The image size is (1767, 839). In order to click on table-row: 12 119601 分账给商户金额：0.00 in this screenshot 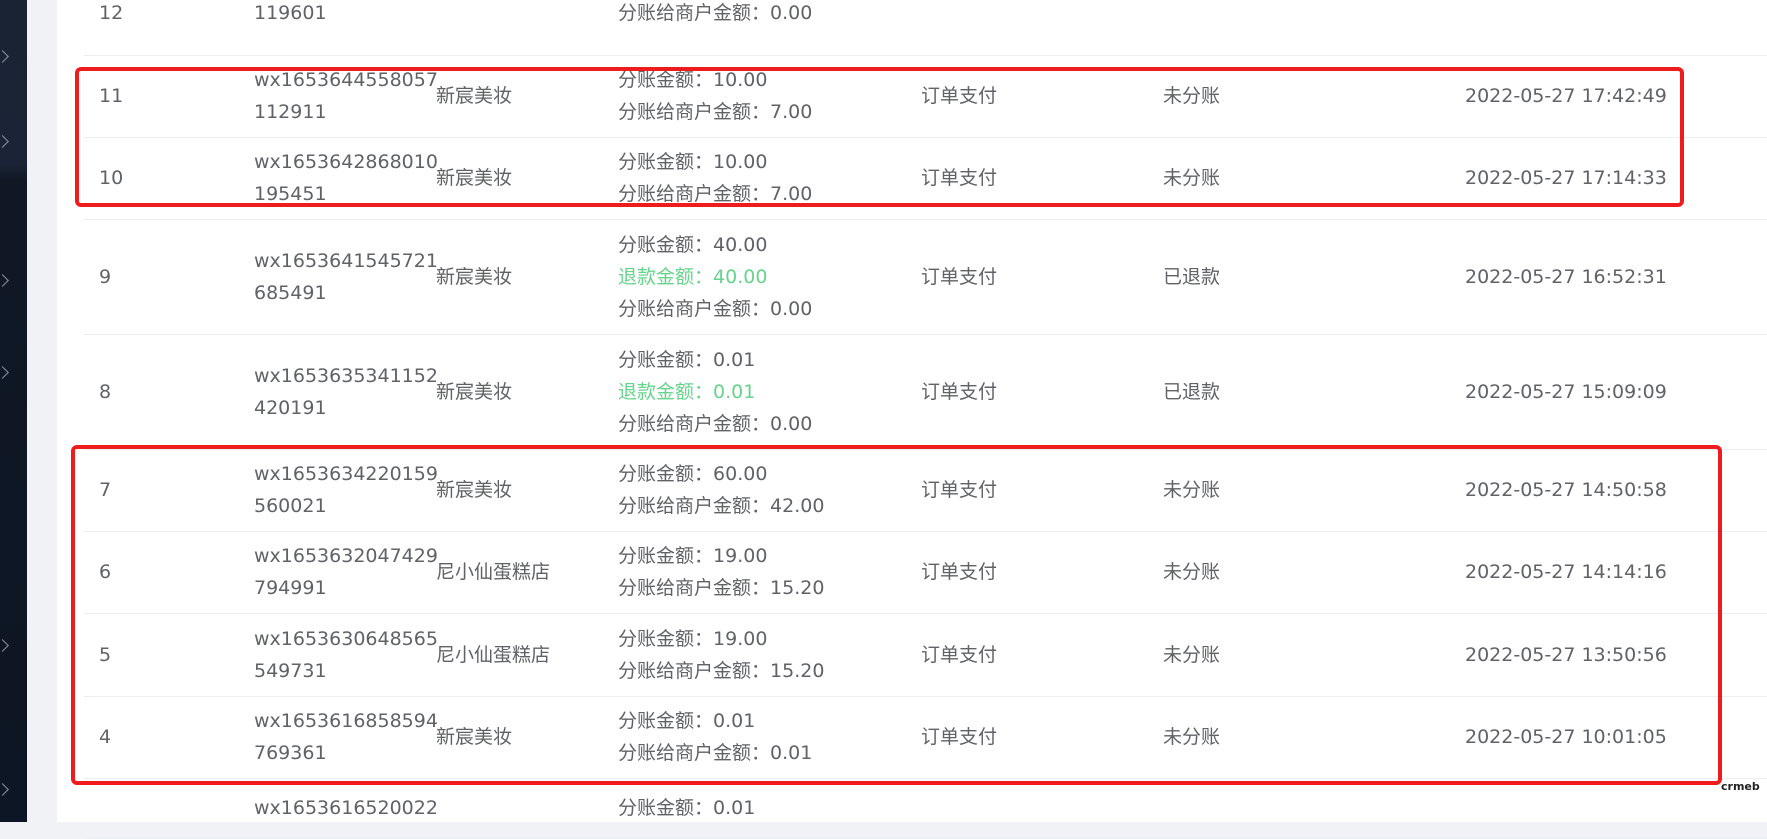, I will do `click(925, 28)`.